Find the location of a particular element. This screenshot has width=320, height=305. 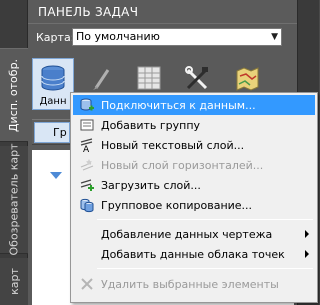

tab-map-book: карт is located at coordinates (14, 281).